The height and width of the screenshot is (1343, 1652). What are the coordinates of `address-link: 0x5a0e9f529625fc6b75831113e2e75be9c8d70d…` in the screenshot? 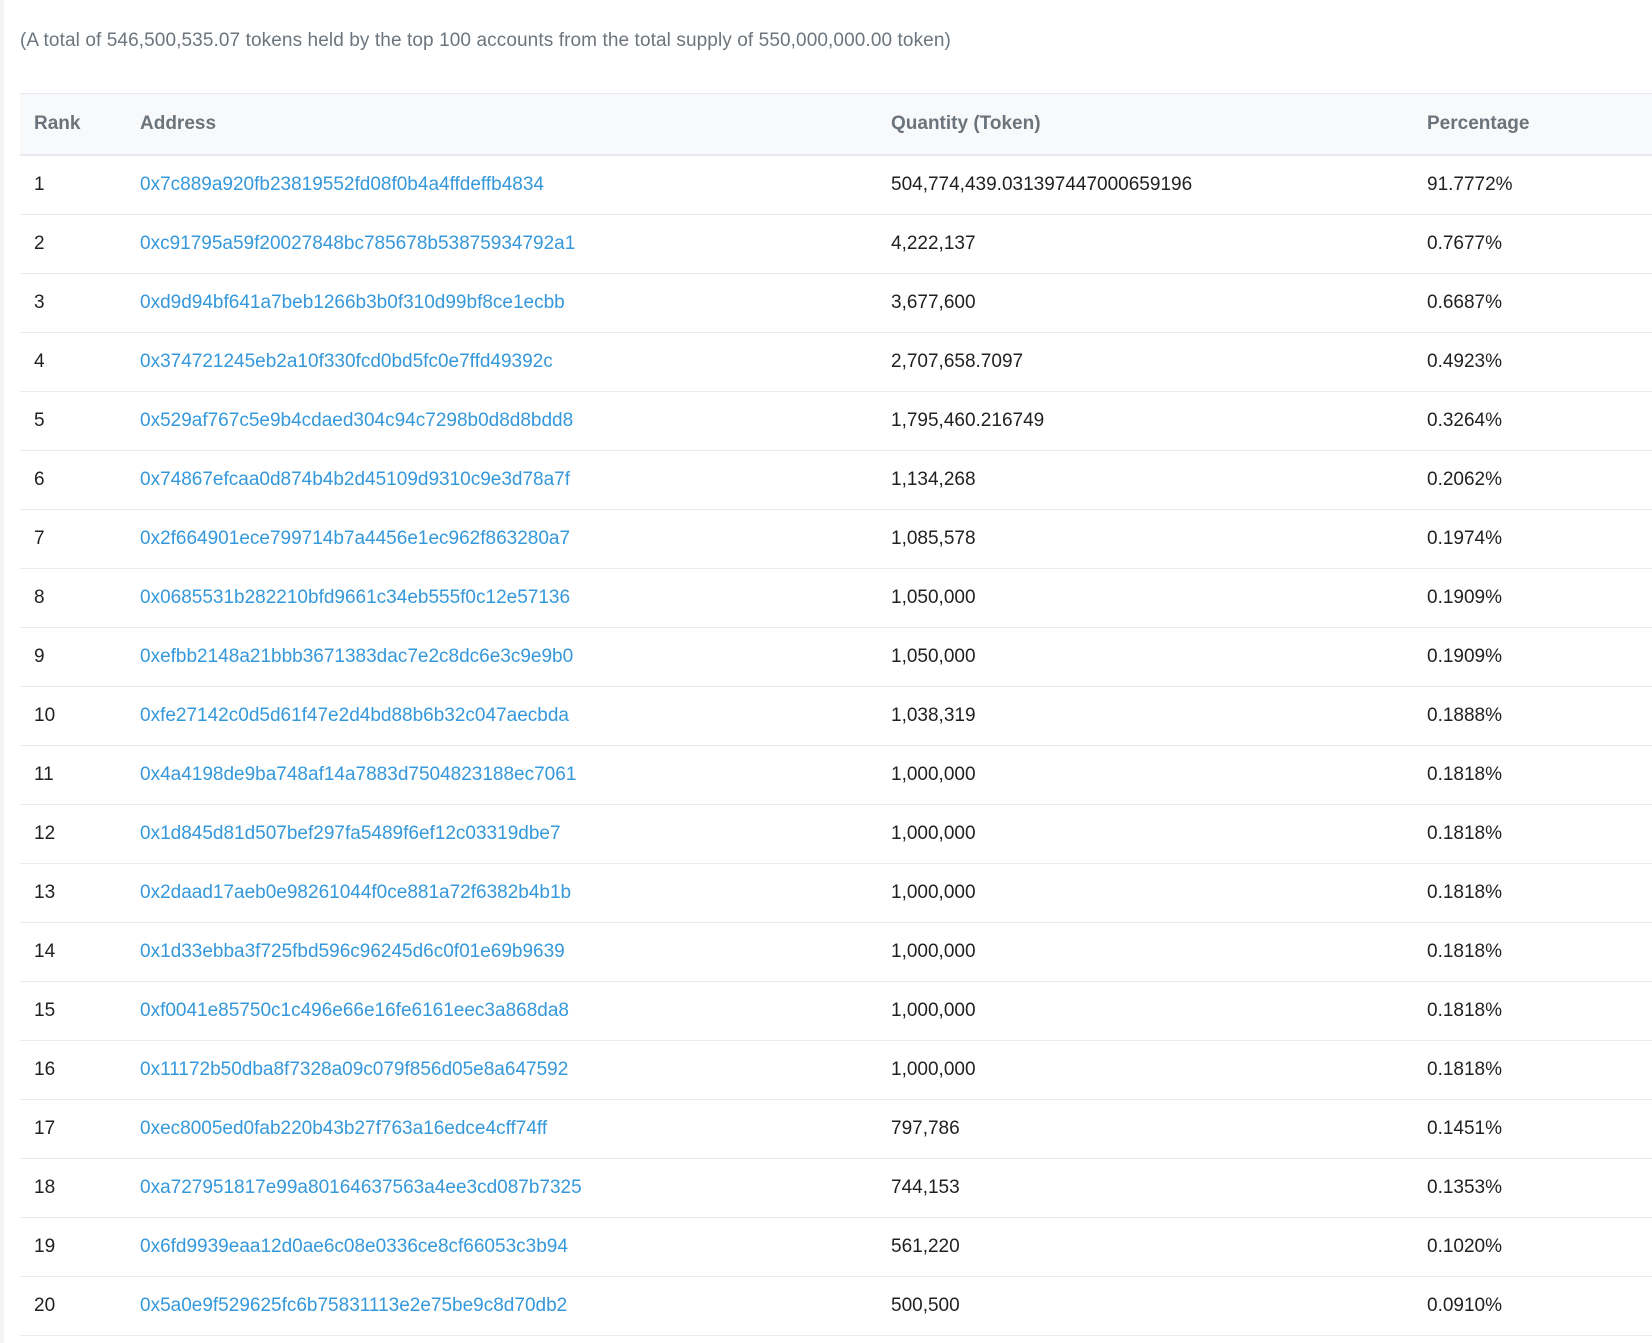 It's located at (353, 1306).